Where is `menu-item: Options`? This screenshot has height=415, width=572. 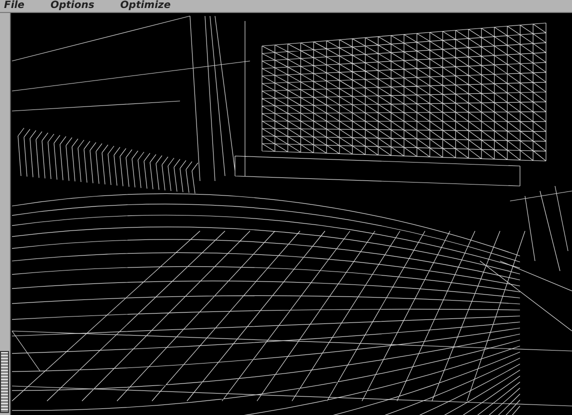 menu-item: Options is located at coordinates (74, 6).